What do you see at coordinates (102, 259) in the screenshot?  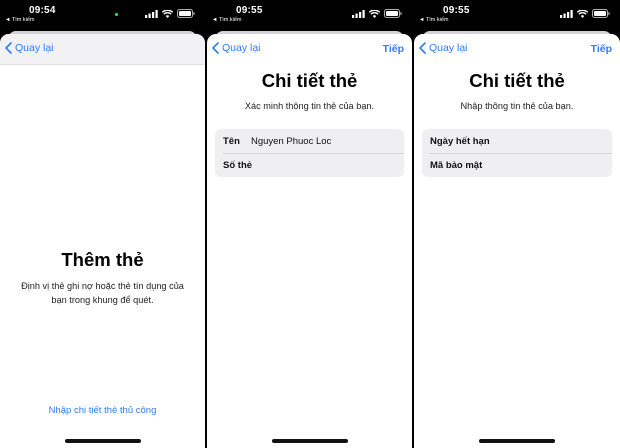 I see `page-title: Thêm thẻ` at bounding box center [102, 259].